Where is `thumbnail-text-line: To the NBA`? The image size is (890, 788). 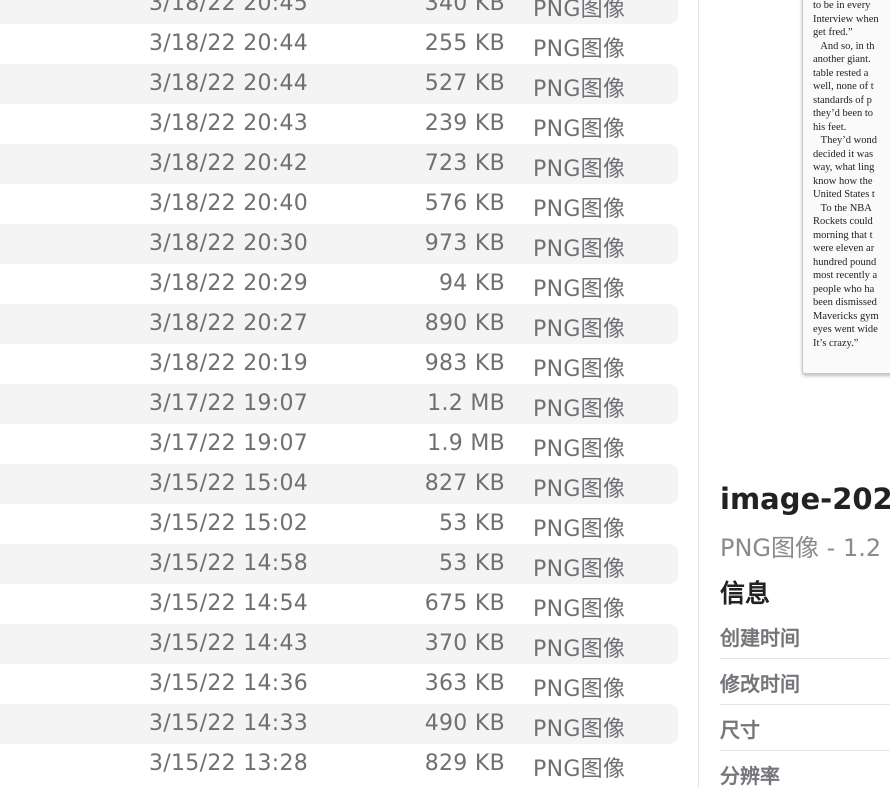
thumbnail-text-line: To the NBA is located at coordinates (842, 208).